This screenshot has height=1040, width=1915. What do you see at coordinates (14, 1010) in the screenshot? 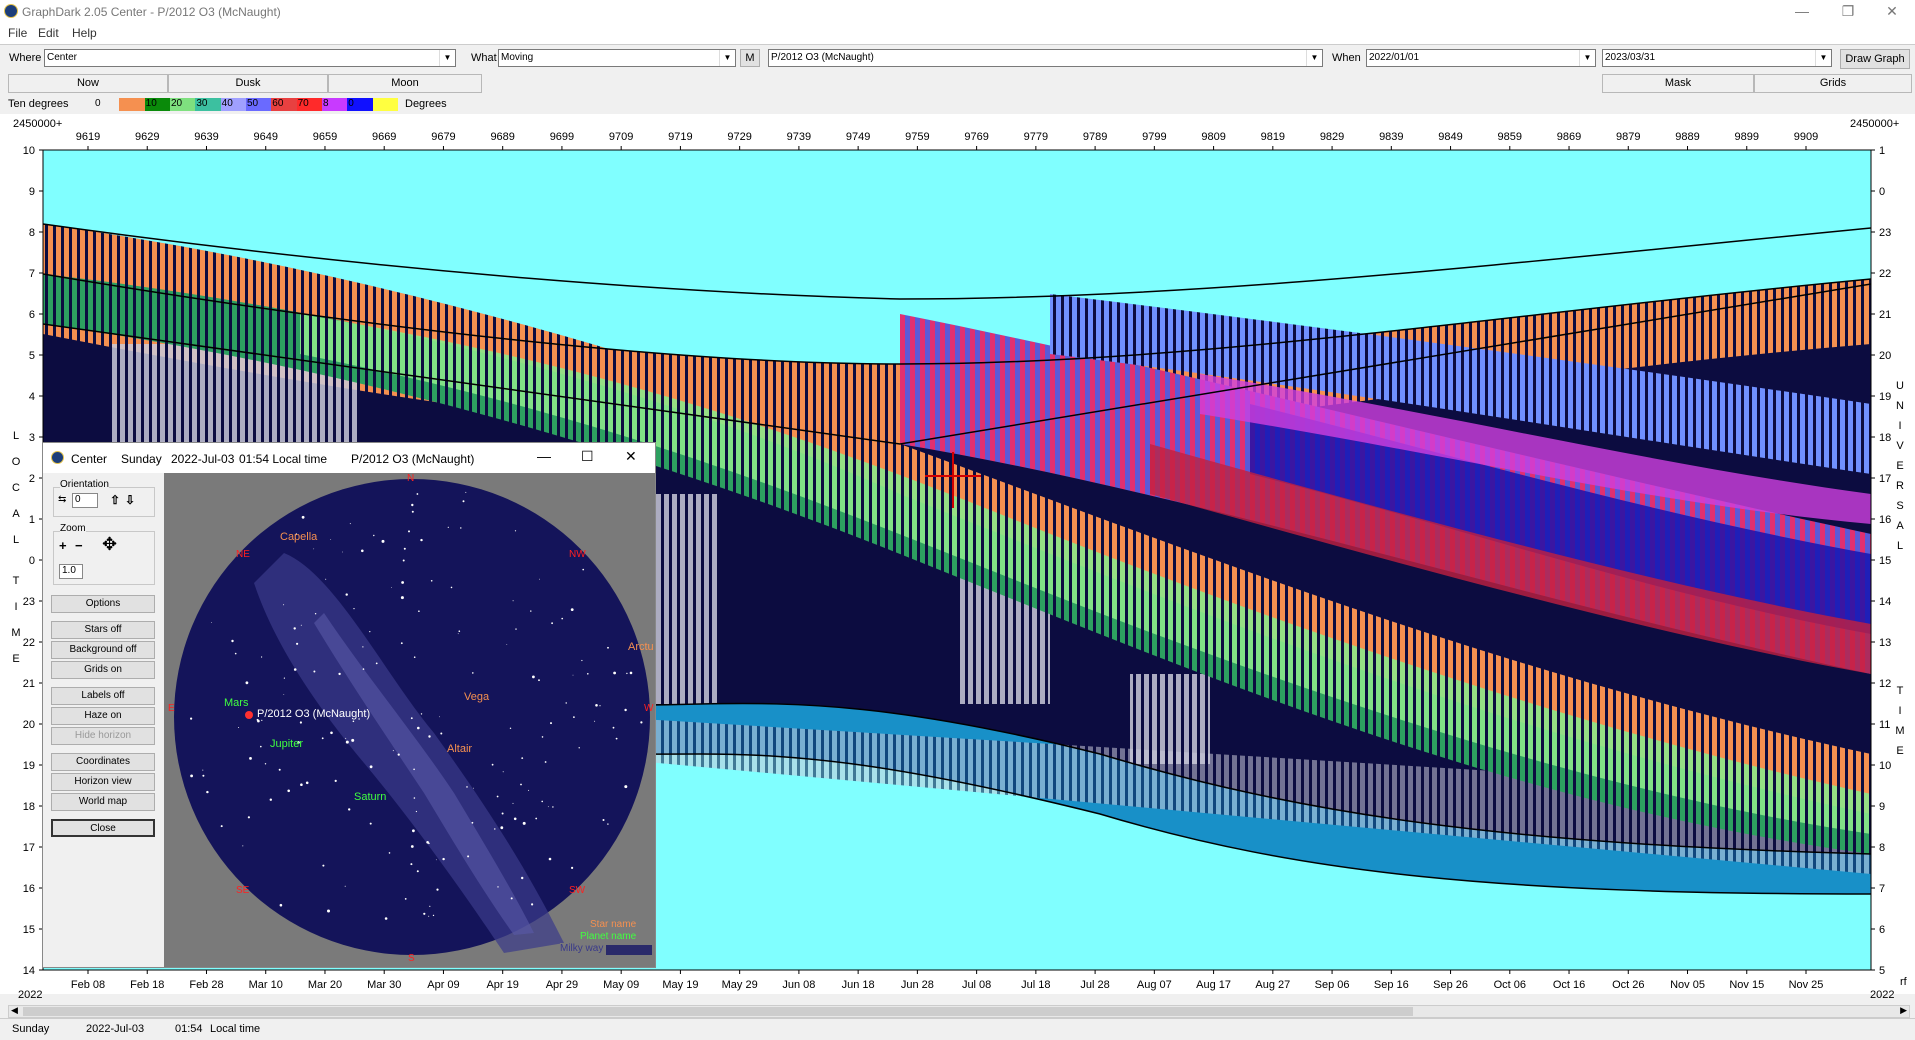
I see `scroll-left-icon: ◀` at bounding box center [14, 1010].